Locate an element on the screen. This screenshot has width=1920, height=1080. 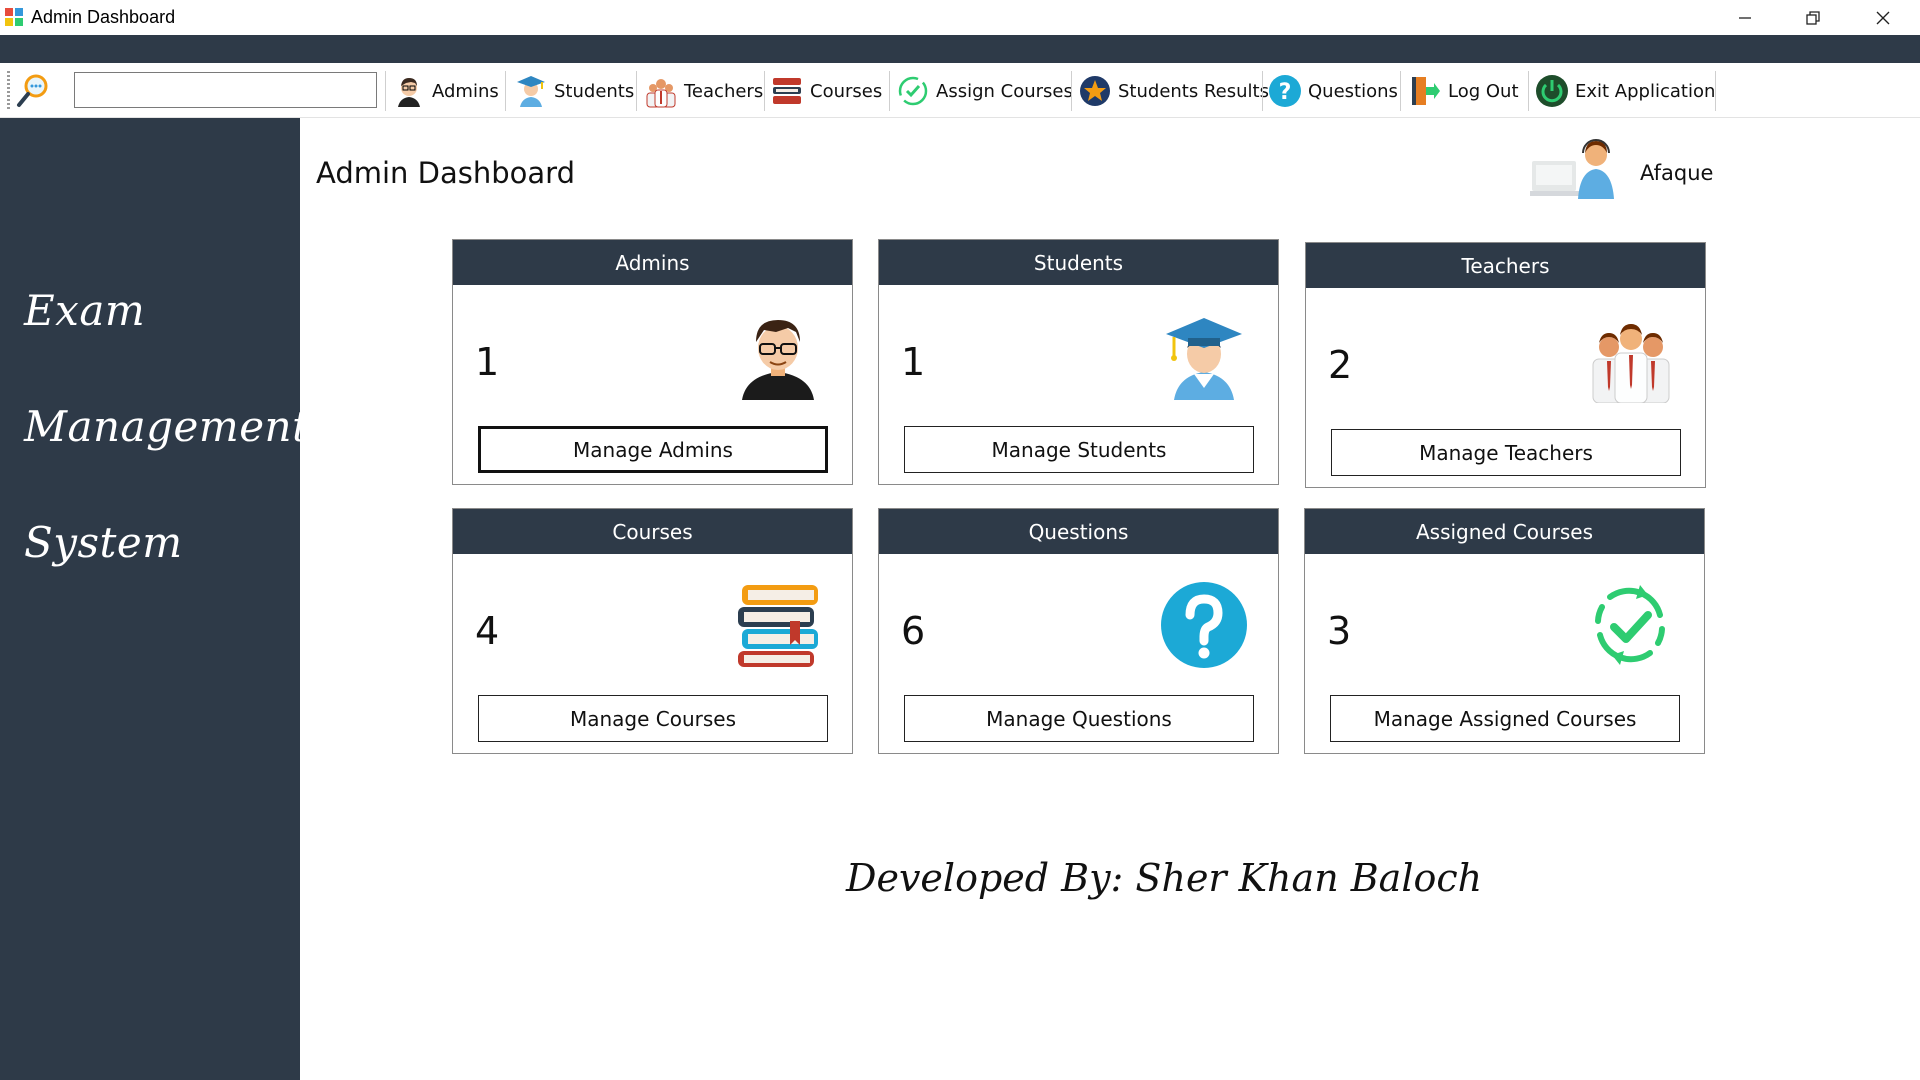
toolbar-teachers: Teachers is located at coordinates (703, 91).